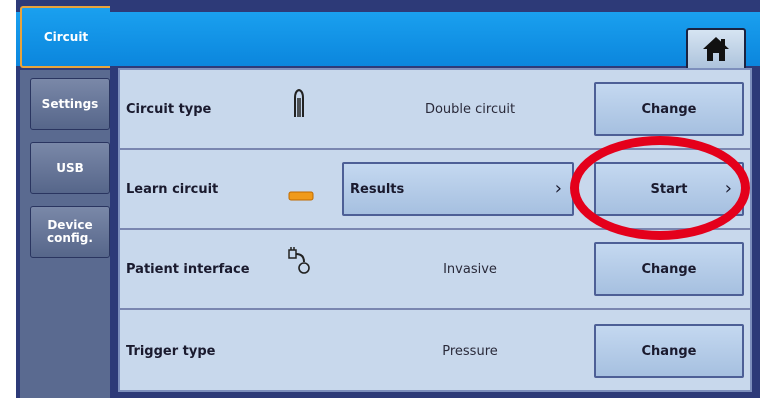 This screenshot has width=768, height=398. Describe the element at coordinates (169, 109) in the screenshot. I see `circuit-type-label: Circuit type` at that location.